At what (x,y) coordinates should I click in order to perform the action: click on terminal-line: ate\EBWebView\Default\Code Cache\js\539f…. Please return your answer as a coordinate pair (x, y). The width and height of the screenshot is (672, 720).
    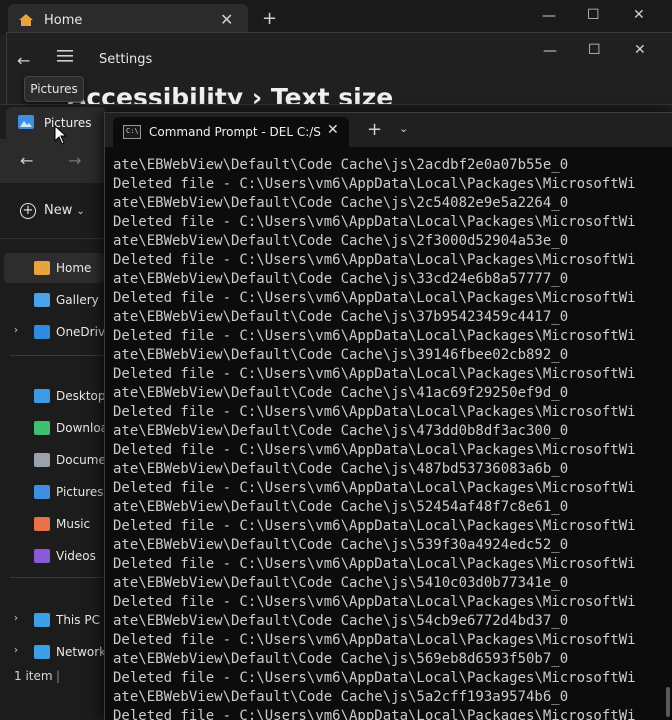
    Looking at the image, I should click on (341, 545).